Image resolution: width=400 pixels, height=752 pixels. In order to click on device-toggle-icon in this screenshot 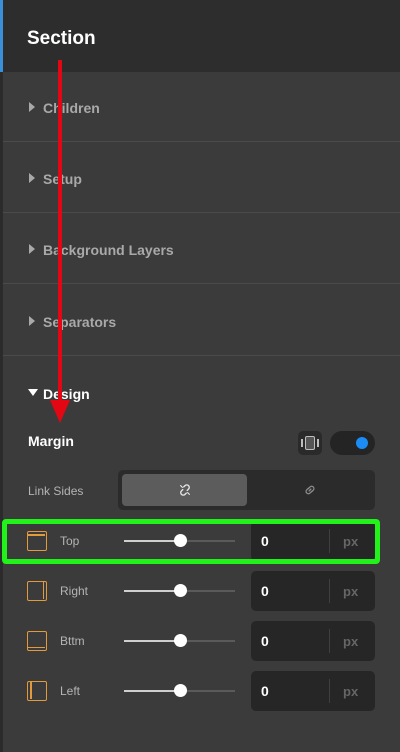, I will do `click(310, 443)`.